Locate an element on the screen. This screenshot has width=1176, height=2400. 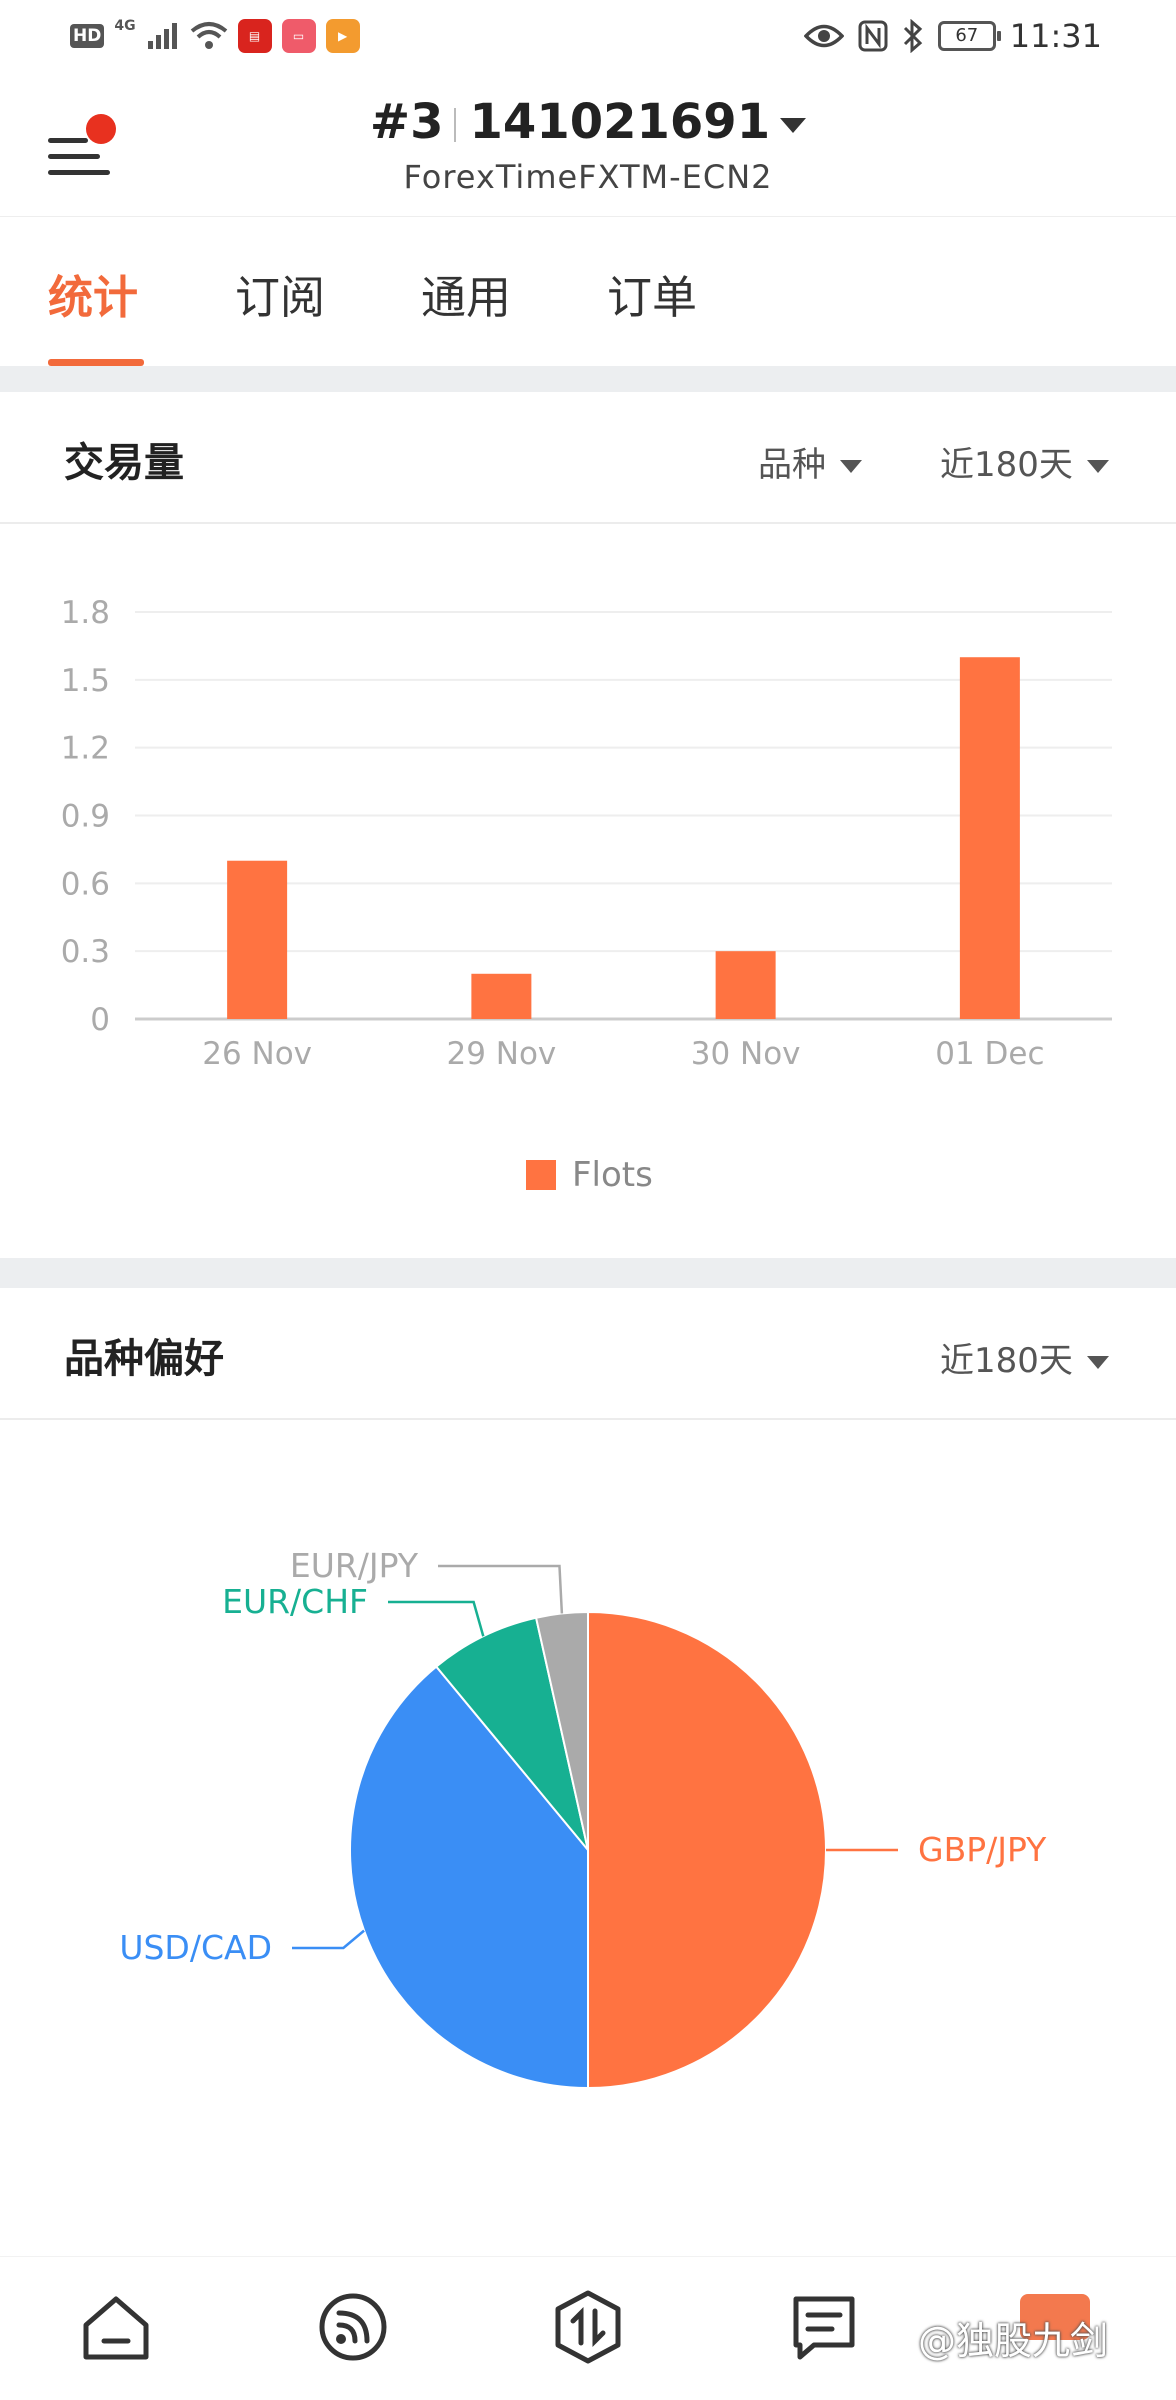
clock: 11:31 is located at coordinates (1055, 36).